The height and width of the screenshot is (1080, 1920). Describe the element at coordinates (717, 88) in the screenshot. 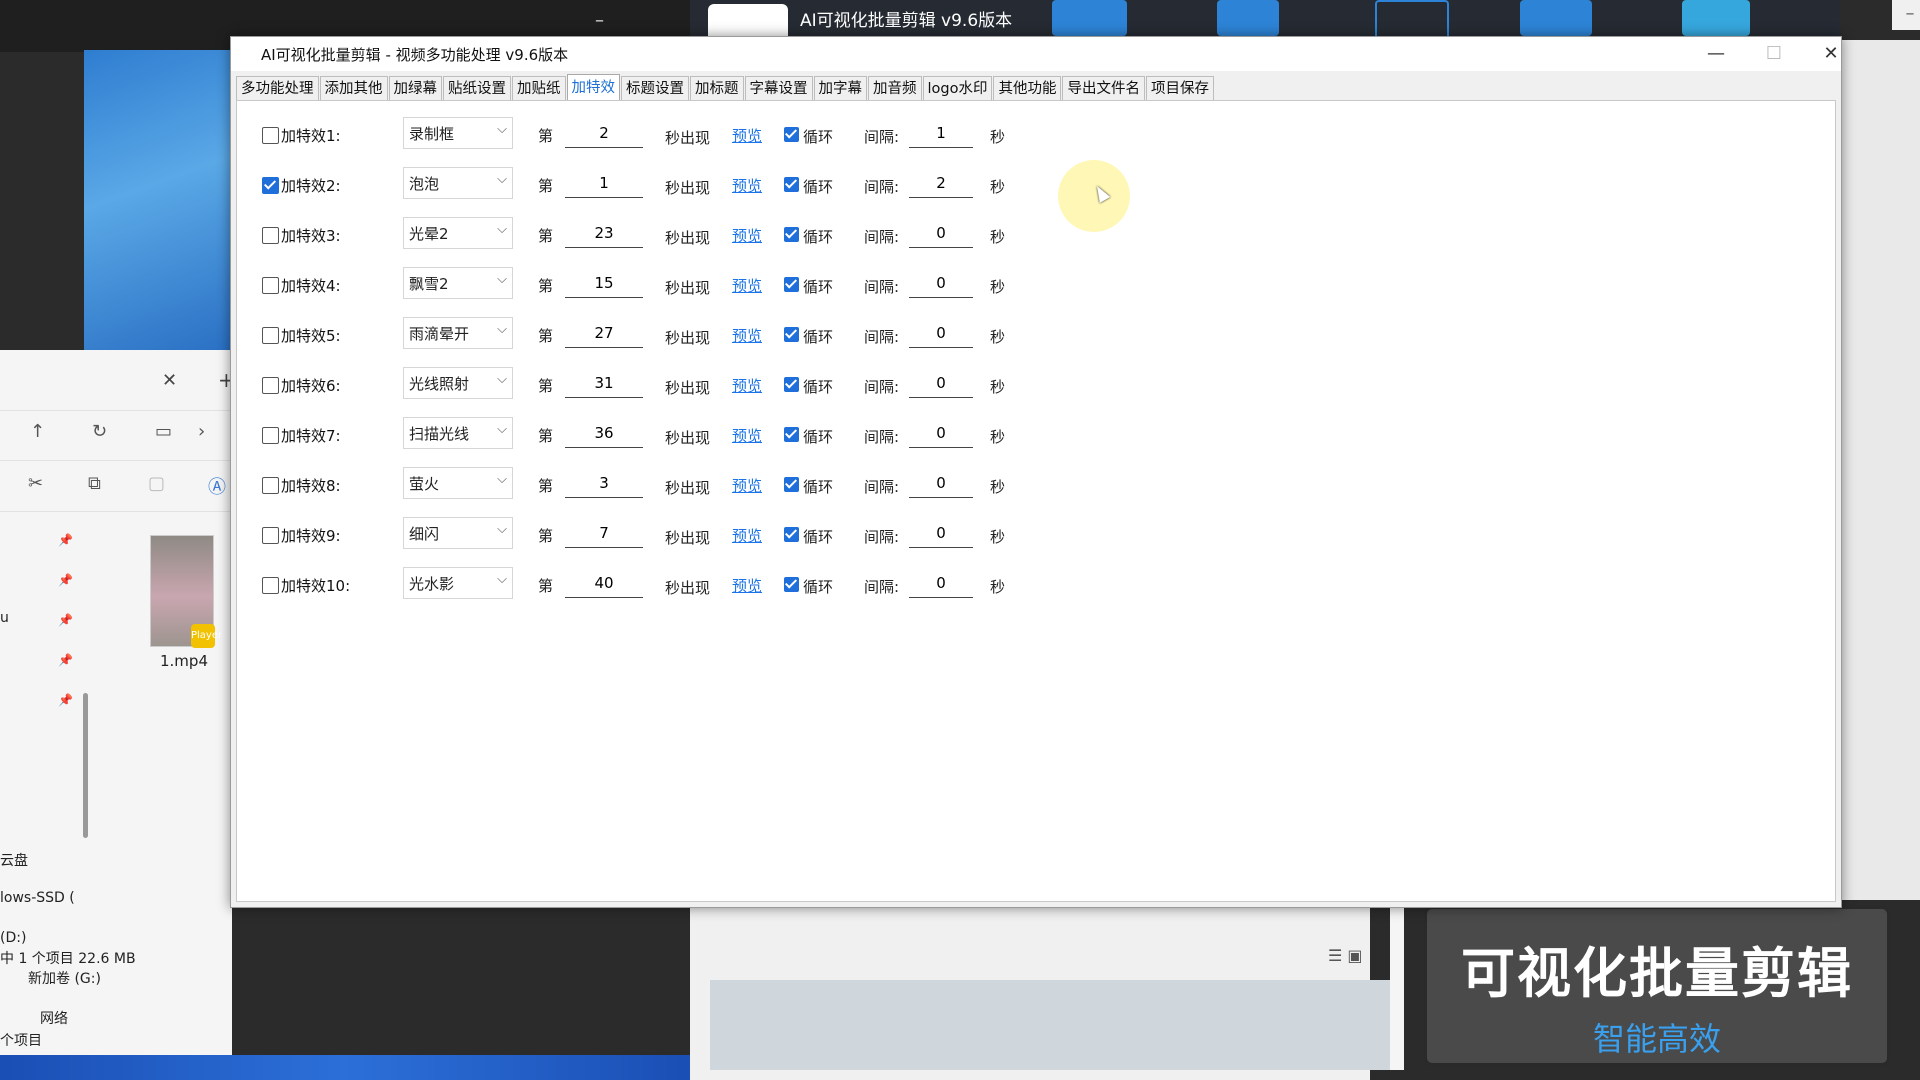

I see `tab-7: 加标题` at that location.